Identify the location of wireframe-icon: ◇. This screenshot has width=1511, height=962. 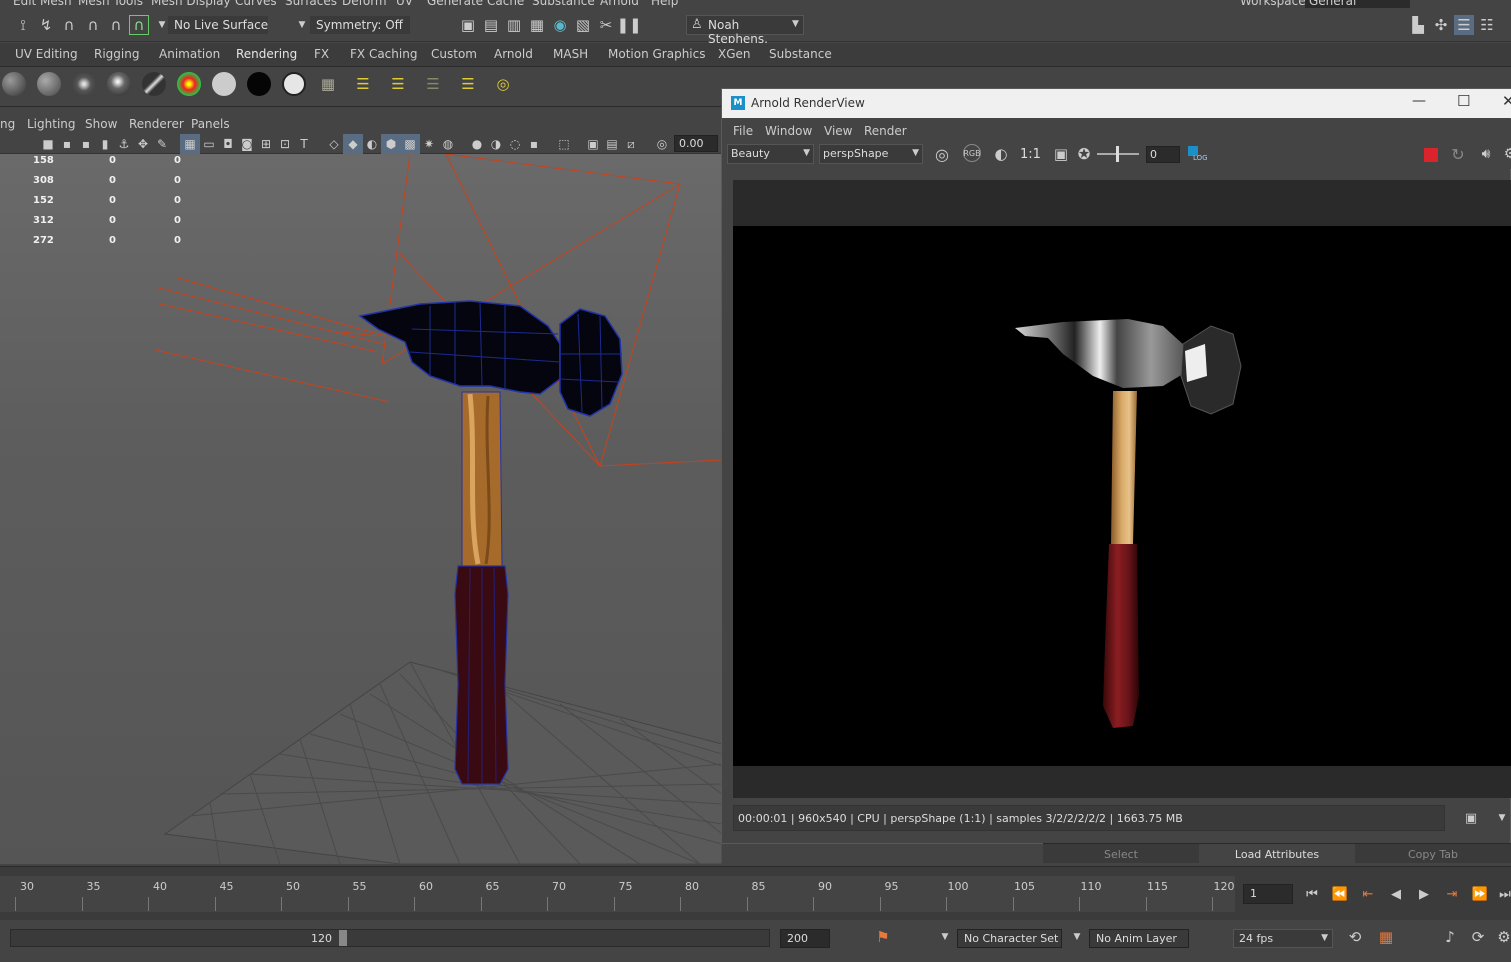
(334, 144).